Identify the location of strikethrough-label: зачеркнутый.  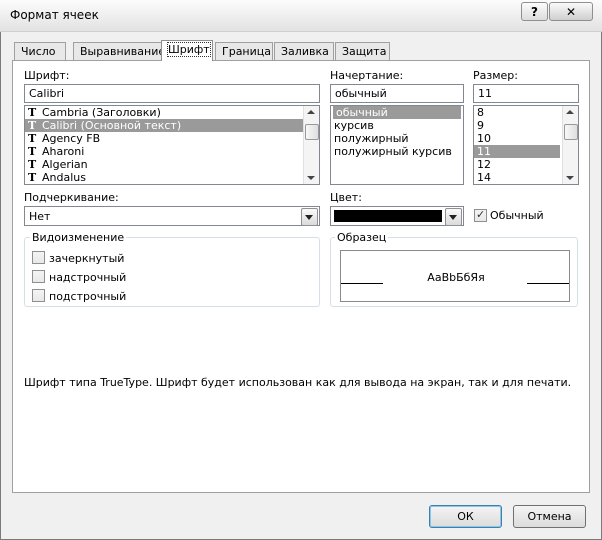
(87, 258).